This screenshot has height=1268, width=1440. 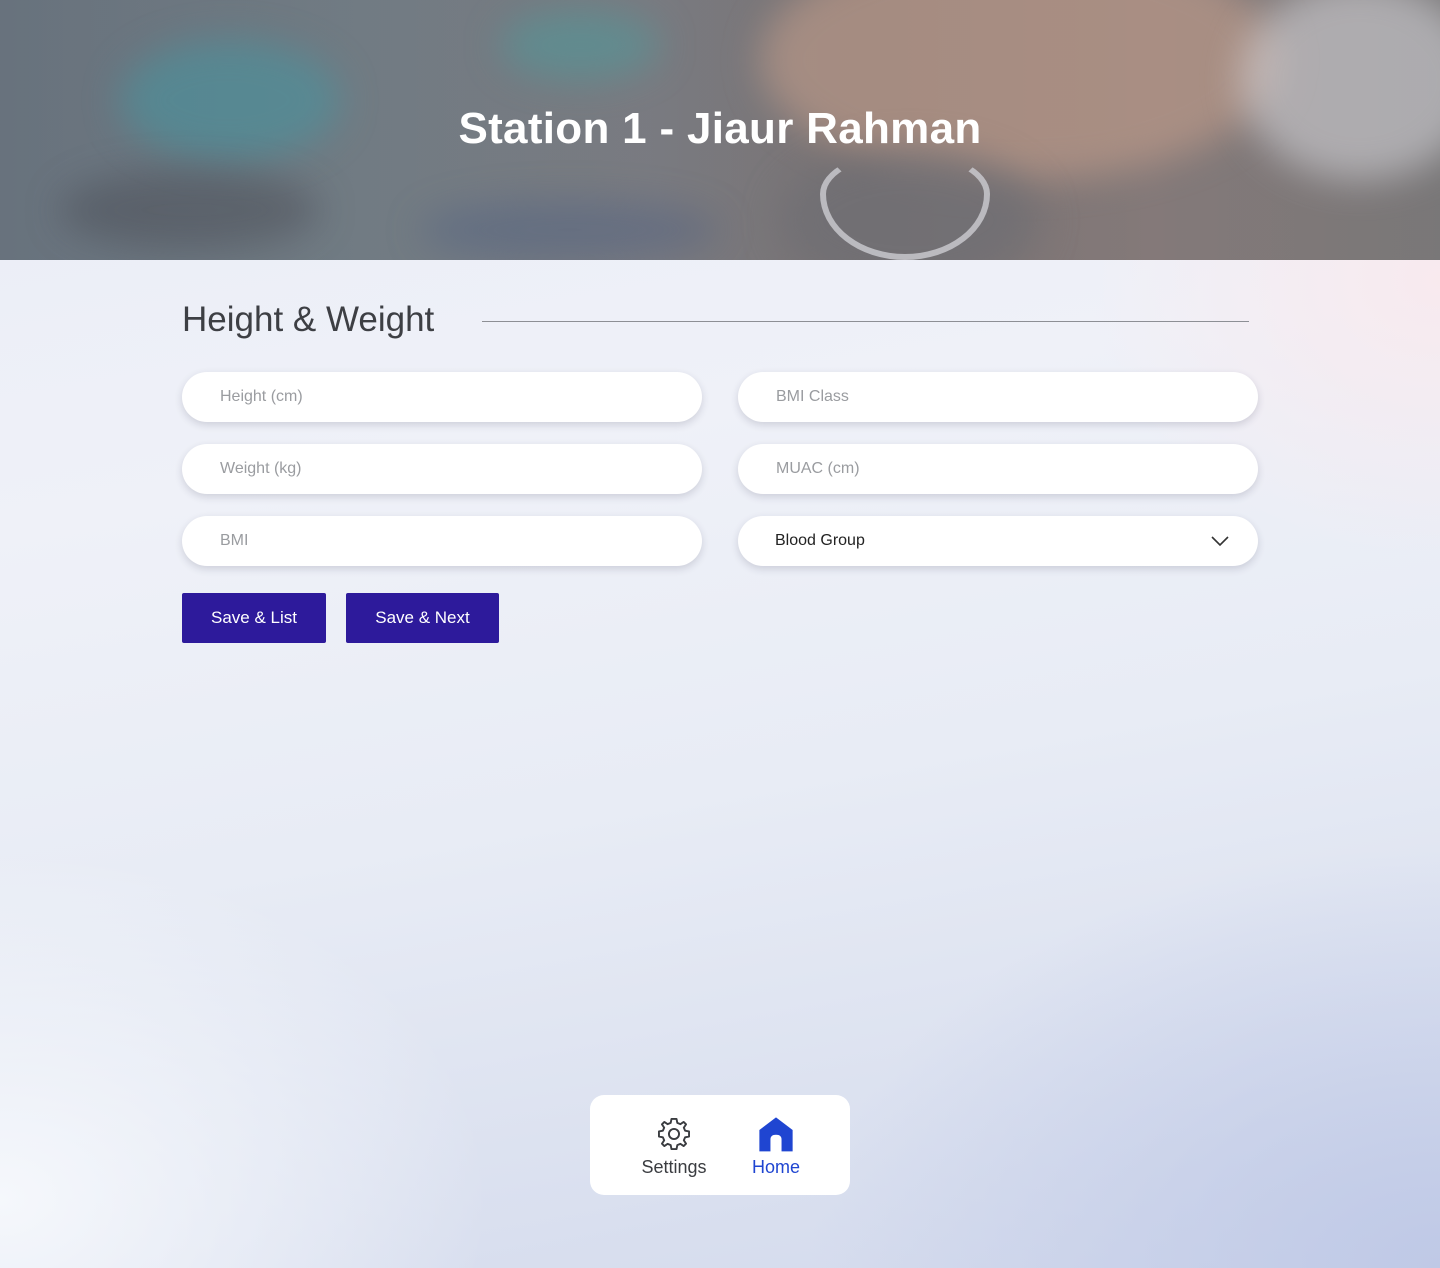 What do you see at coordinates (720, 1145) in the screenshot?
I see `bottom-nav: Settings Home` at bounding box center [720, 1145].